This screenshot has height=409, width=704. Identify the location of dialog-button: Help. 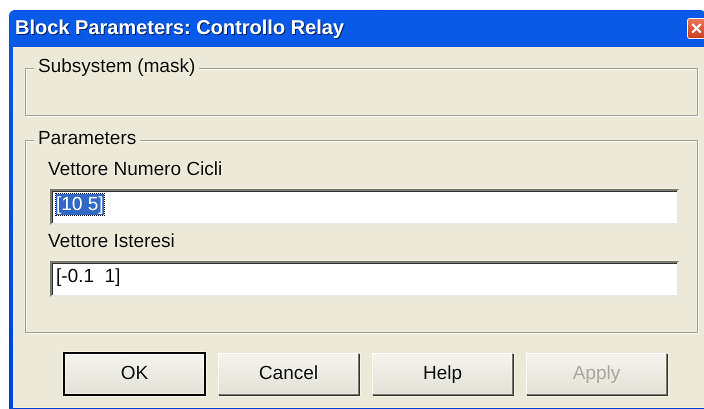
(442, 374).